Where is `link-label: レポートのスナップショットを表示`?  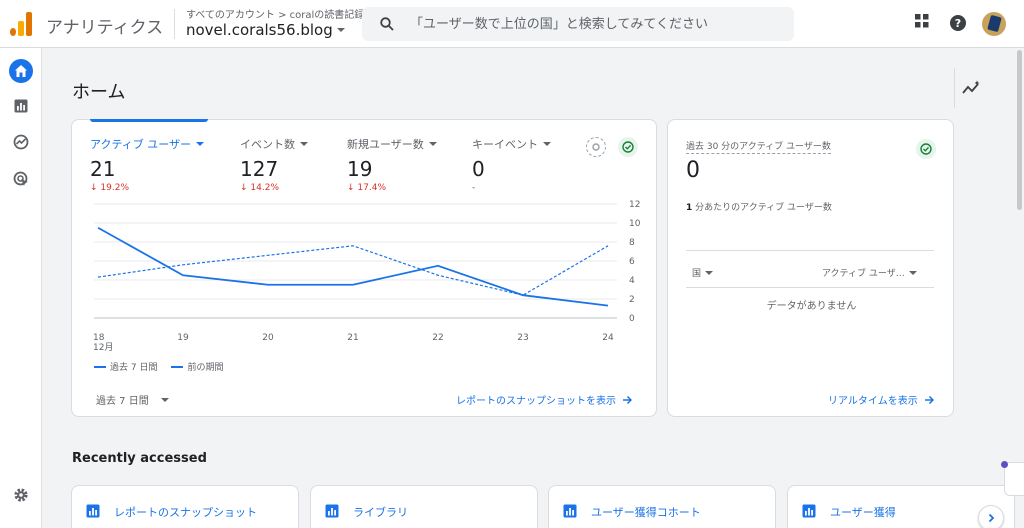 link-label: レポートのスナップショットを表示 is located at coordinates (536, 401).